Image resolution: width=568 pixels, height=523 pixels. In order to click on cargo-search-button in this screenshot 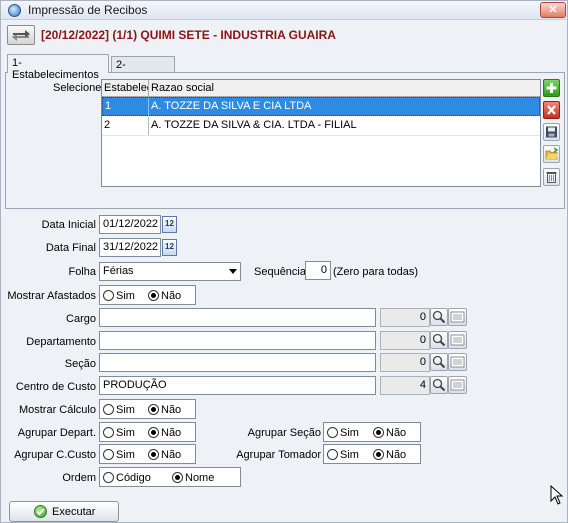, I will do `click(439, 317)`.